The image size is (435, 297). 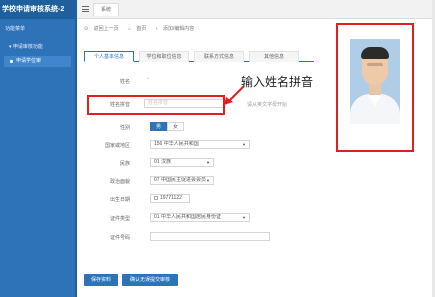 I want to click on idtype-label: 证件类型, so click(x=119, y=219).